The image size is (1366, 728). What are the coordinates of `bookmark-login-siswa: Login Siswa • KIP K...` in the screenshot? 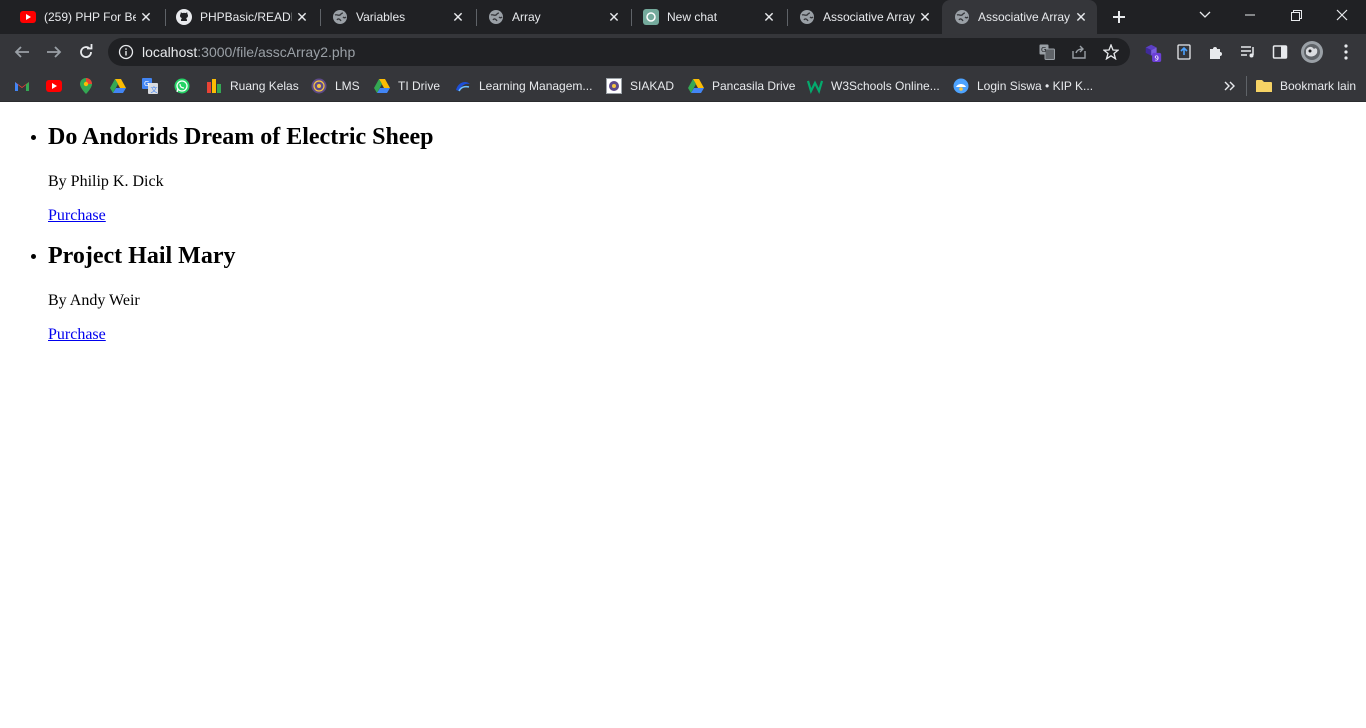 It's located at (1023, 86).